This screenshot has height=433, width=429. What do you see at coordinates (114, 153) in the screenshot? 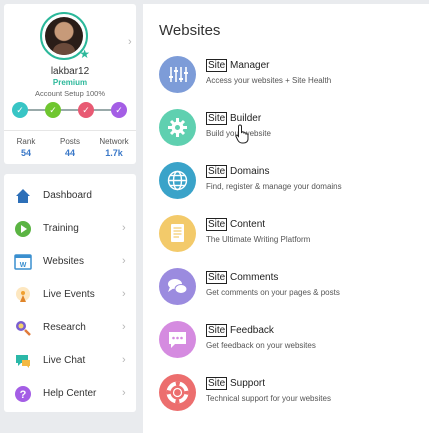
I see `stat-value: 1.7k` at bounding box center [114, 153].